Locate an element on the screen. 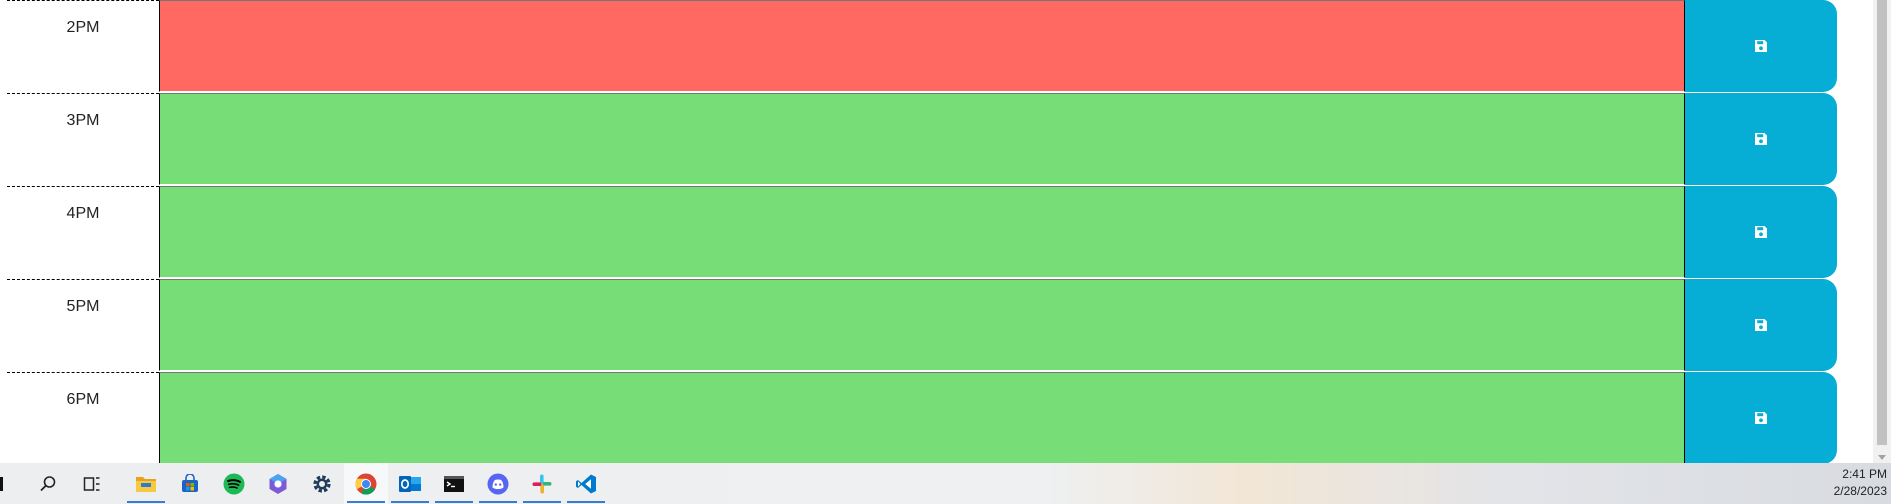 The image size is (1891, 504). hour-label: 4PM is located at coordinates (83, 232).